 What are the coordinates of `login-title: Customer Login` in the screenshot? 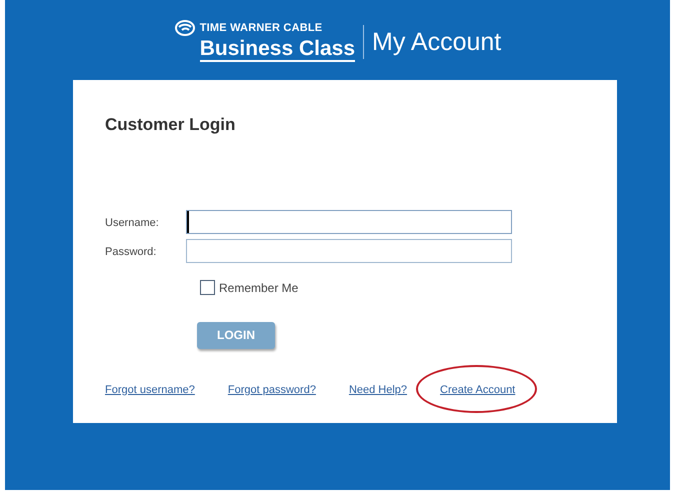 It's located at (170, 125).